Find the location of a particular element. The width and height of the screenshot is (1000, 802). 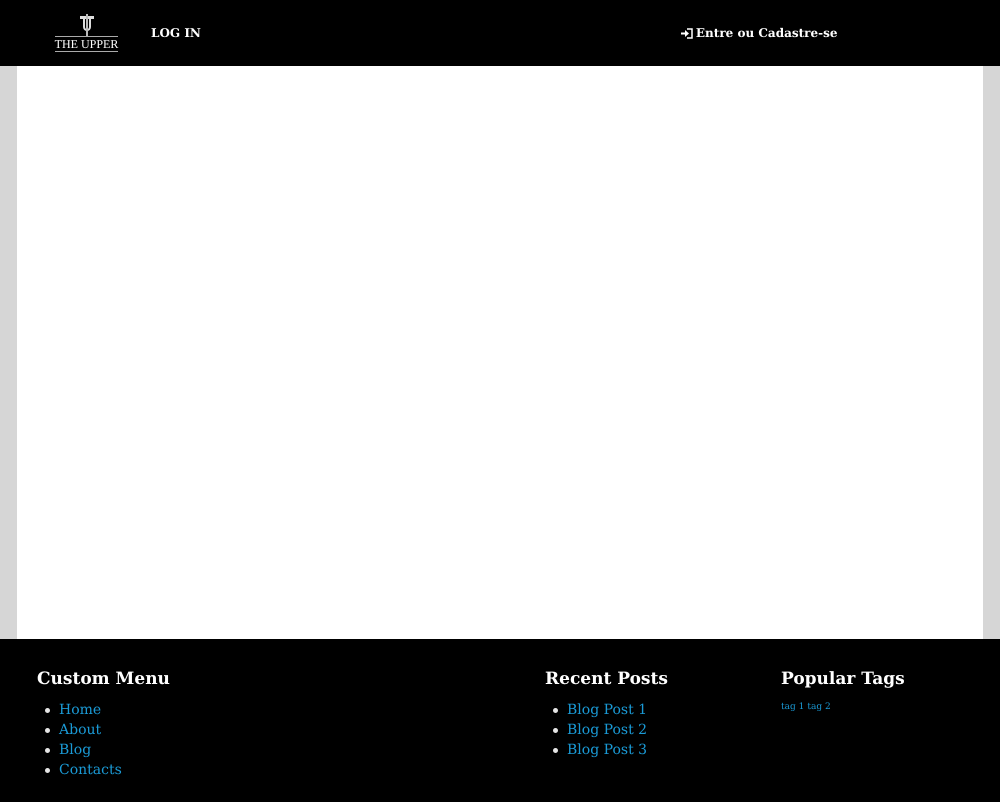

tag-link: tag 1 is located at coordinates (792, 707).